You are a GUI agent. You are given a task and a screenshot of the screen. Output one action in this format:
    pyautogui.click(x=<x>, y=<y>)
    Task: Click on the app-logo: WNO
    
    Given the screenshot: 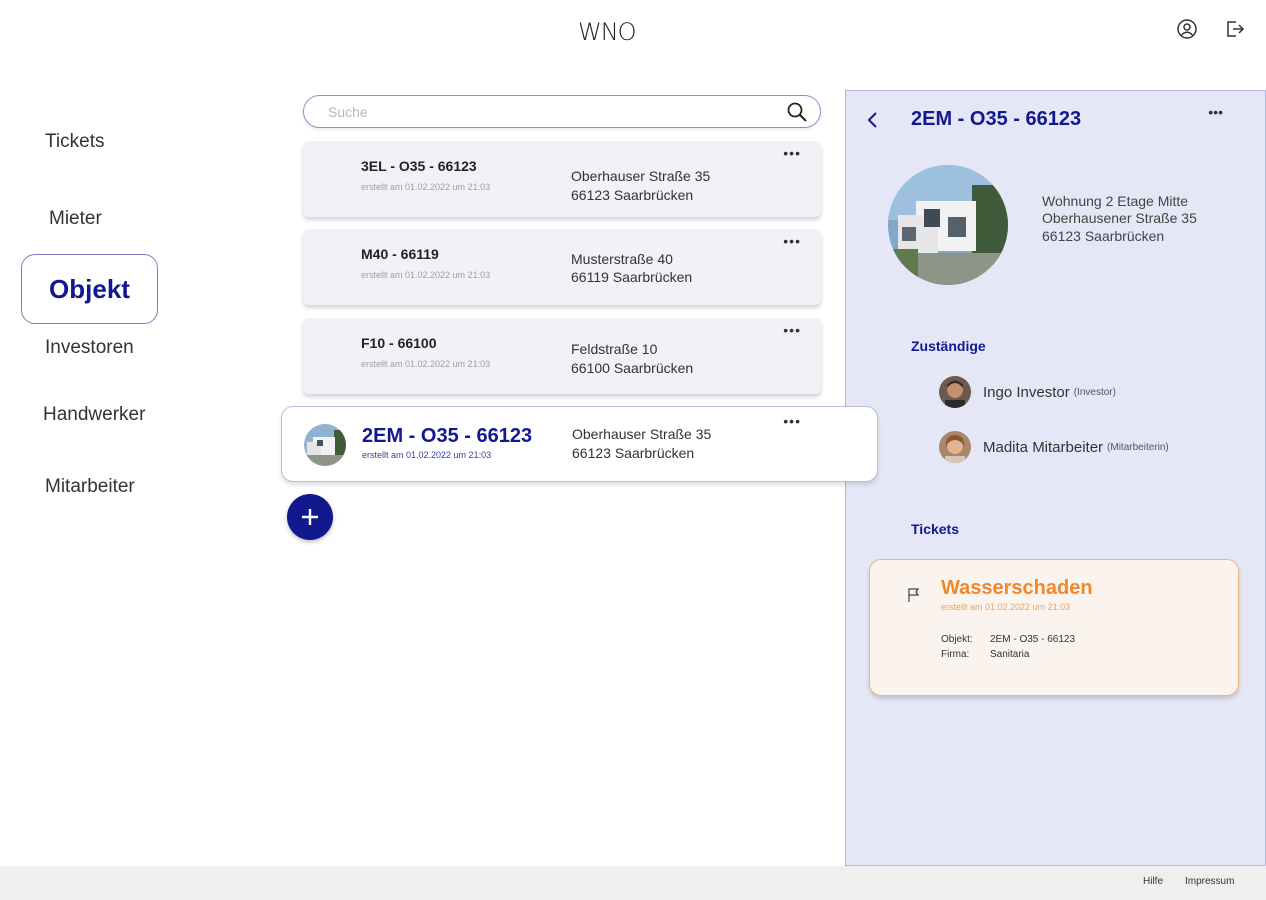 What is the action you would take?
    pyautogui.click(x=607, y=32)
    